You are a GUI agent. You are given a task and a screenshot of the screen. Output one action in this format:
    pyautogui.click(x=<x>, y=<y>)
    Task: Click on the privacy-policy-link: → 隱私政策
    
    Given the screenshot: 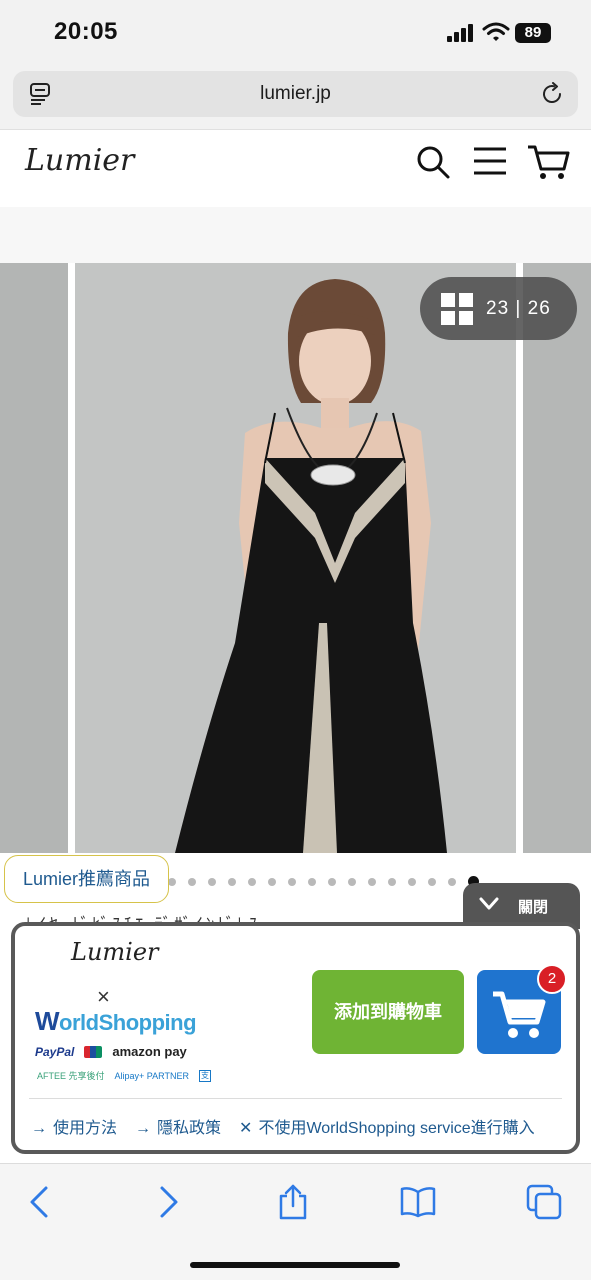 What is the action you would take?
    pyautogui.click(x=178, y=1126)
    